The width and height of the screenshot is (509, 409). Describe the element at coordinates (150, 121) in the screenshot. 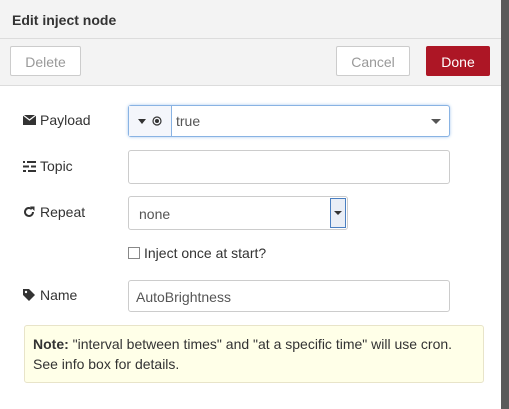

I see `payload-type-button` at that location.